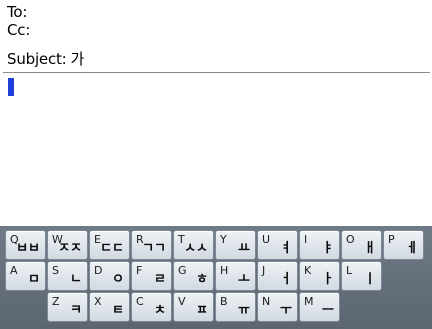  I want to click on key-latin-label: Z, so click(56, 301).